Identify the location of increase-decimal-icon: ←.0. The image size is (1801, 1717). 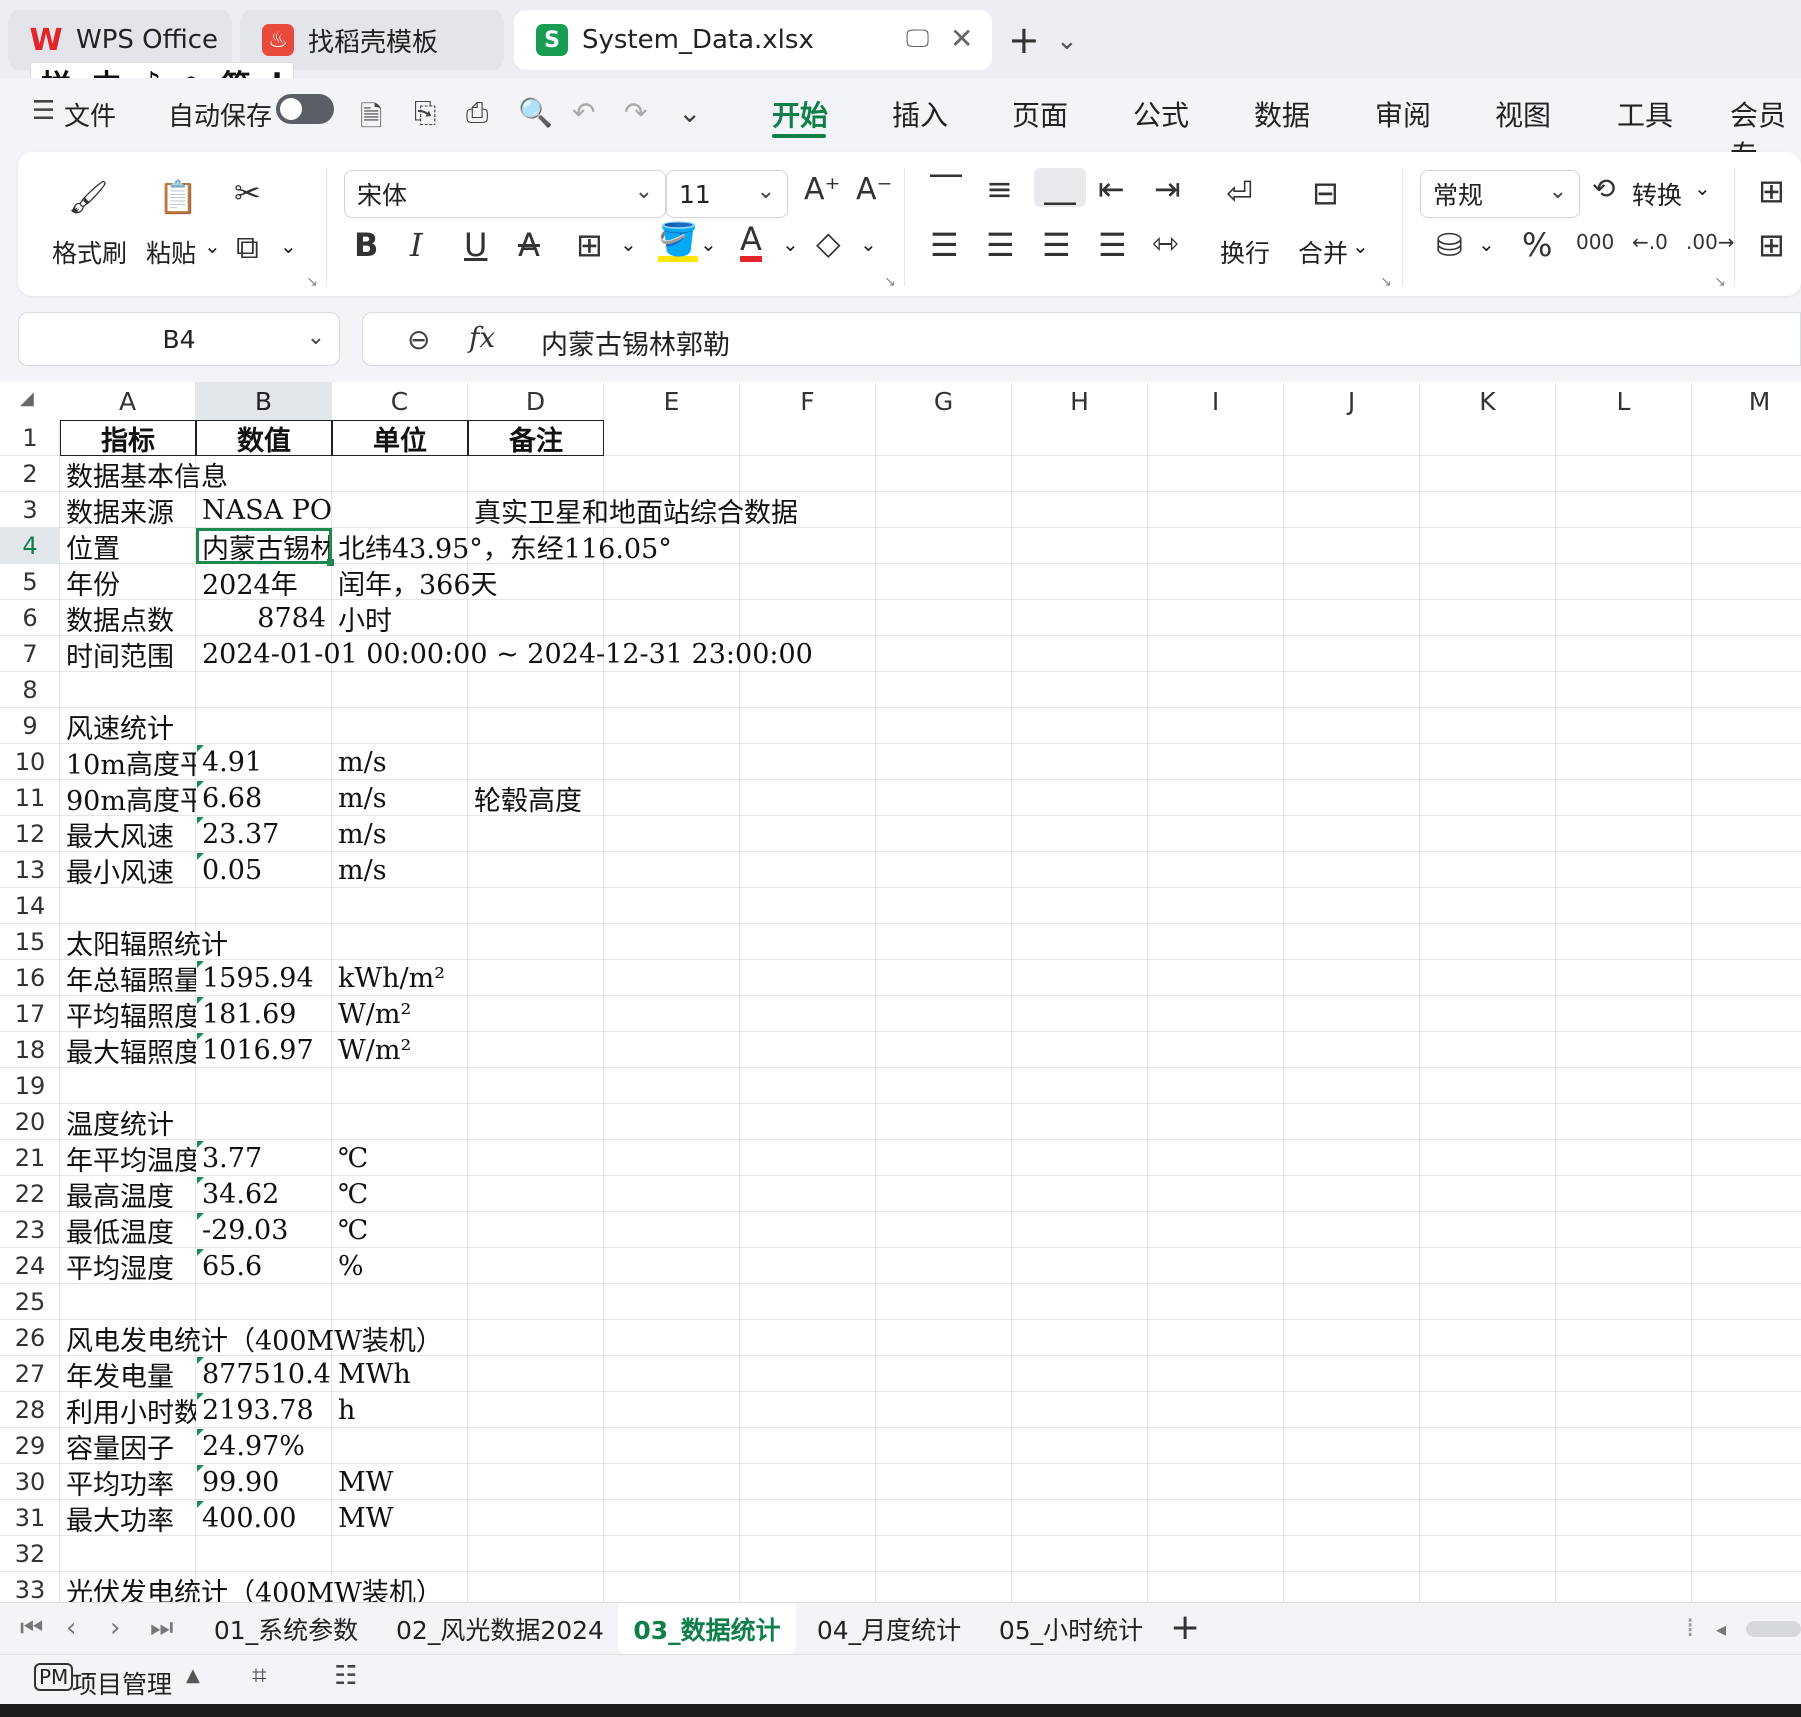
(1650, 242).